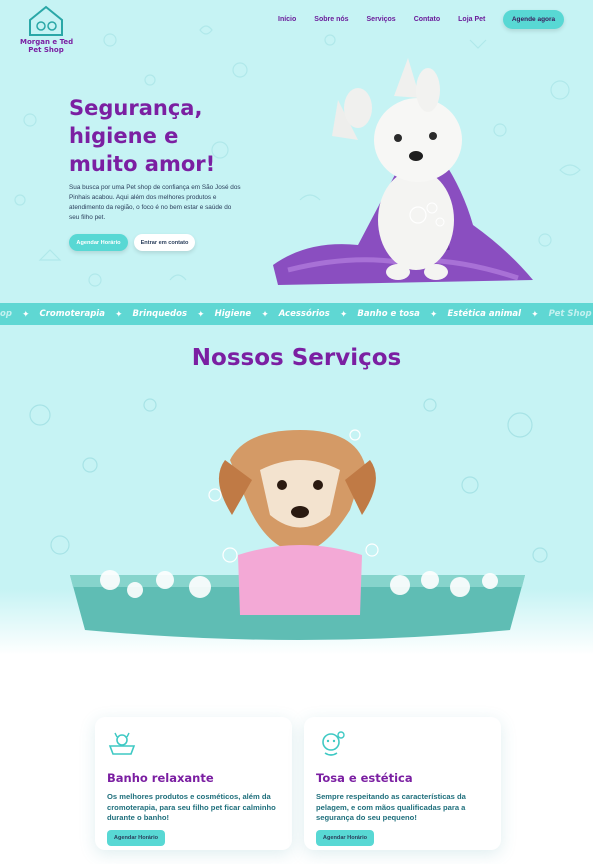 Image resolution: width=593 pixels, height=864 pixels. What do you see at coordinates (533, 19) in the screenshot?
I see `schedule-now-button: Agende agora` at bounding box center [533, 19].